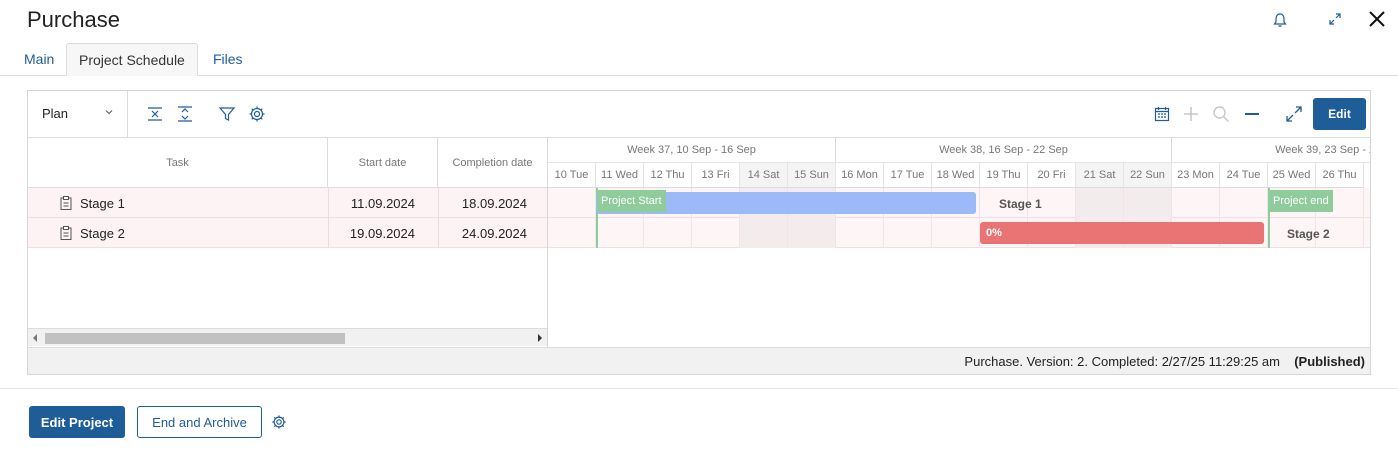 This screenshot has height=451, width=1398. I want to click on close-icon, so click(1377, 19).